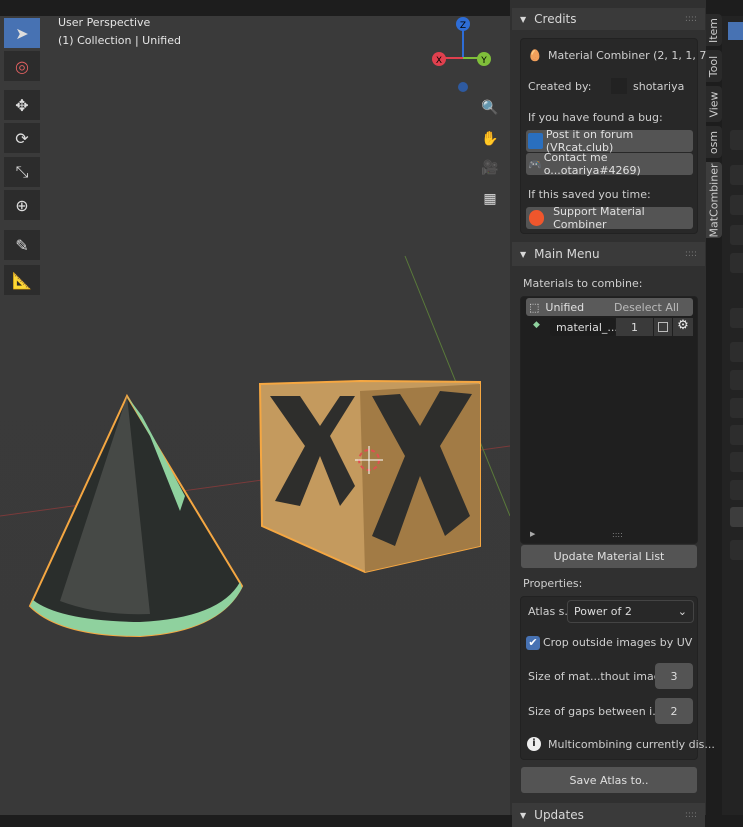 The image size is (743, 827). I want to click on forum-button: Post it on forum (VRcat.club), so click(609, 141).